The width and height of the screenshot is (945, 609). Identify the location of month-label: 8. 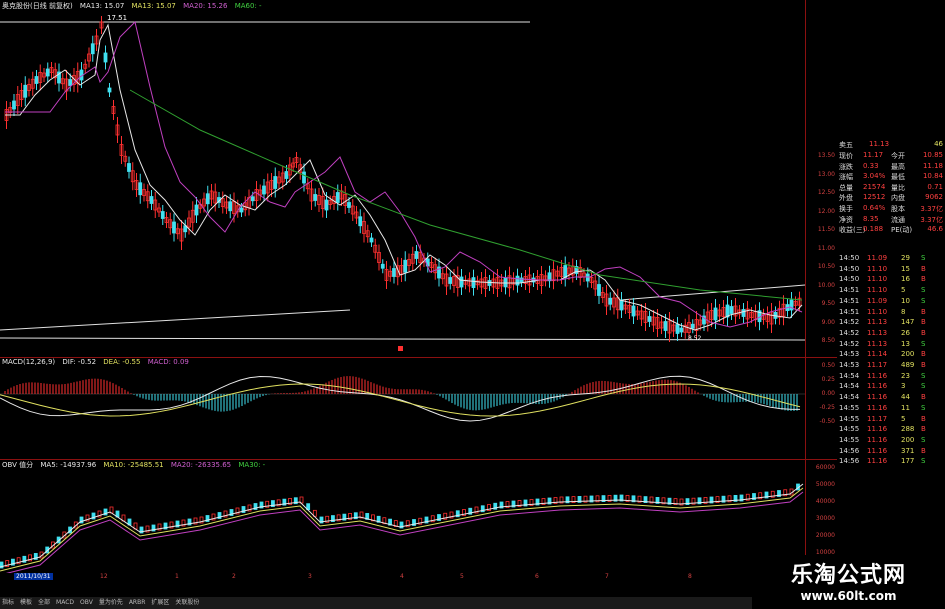
(690, 576).